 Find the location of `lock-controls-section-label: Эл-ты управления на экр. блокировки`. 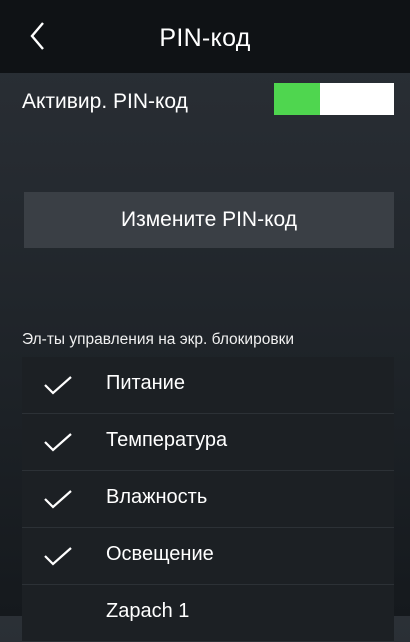

lock-controls-section-label: Эл-ты управления на экр. блокировки is located at coordinates (158, 339).